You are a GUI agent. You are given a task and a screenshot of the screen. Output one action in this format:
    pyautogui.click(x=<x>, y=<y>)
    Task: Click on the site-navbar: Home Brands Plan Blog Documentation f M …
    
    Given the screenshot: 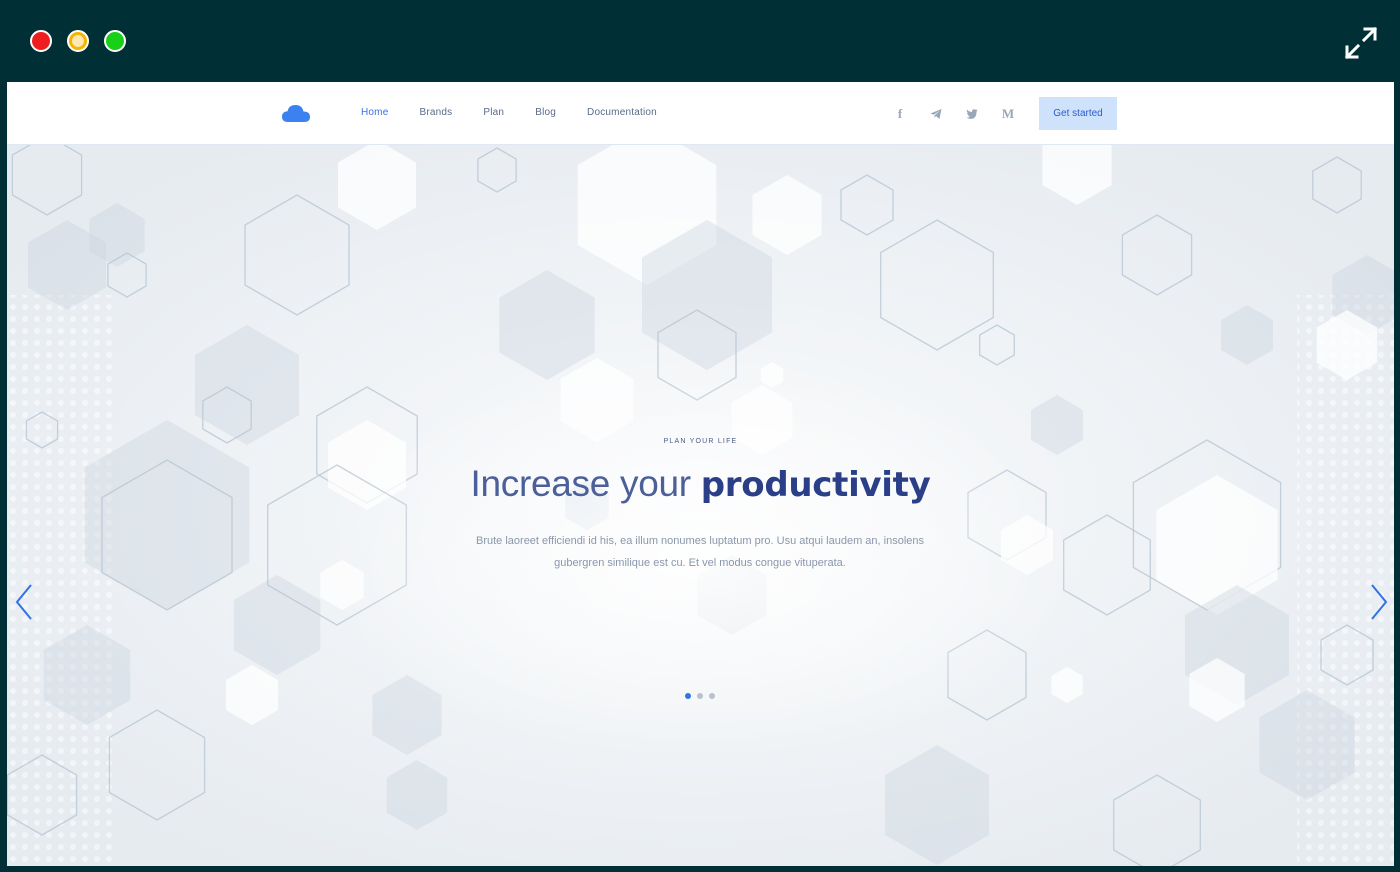 What is the action you would take?
    pyautogui.click(x=700, y=113)
    